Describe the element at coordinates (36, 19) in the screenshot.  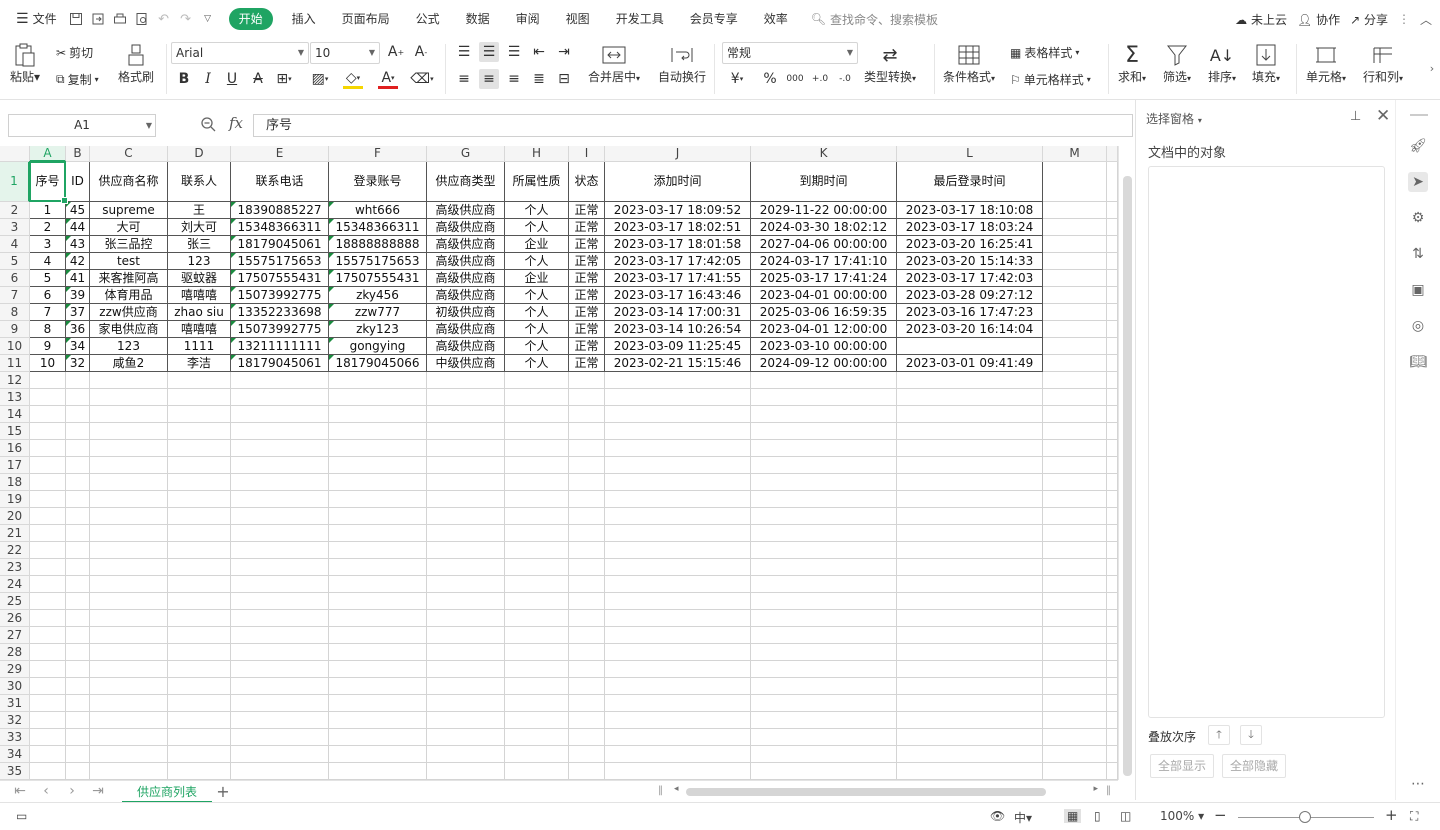
I see `file-menu: ☰ 文件` at that location.